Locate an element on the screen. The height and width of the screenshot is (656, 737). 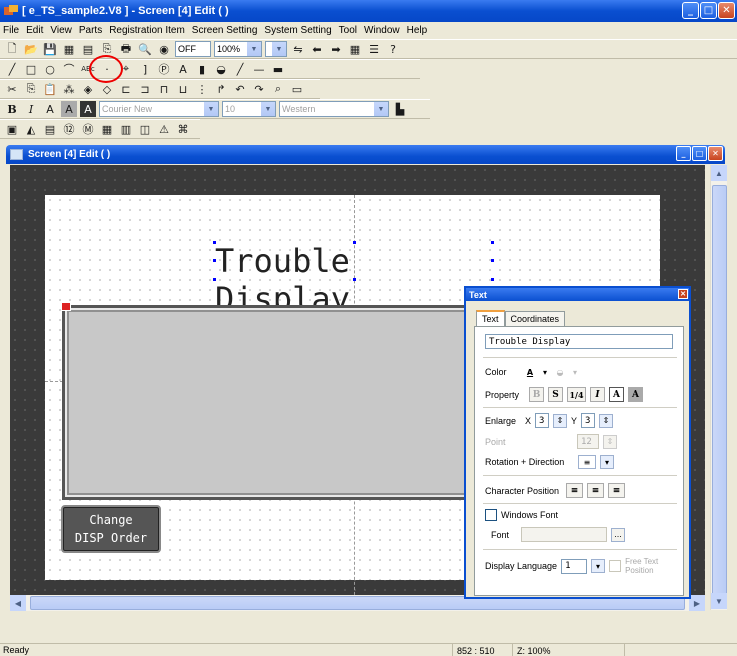
rectangle-icon: □ is located at coordinates (31, 69).